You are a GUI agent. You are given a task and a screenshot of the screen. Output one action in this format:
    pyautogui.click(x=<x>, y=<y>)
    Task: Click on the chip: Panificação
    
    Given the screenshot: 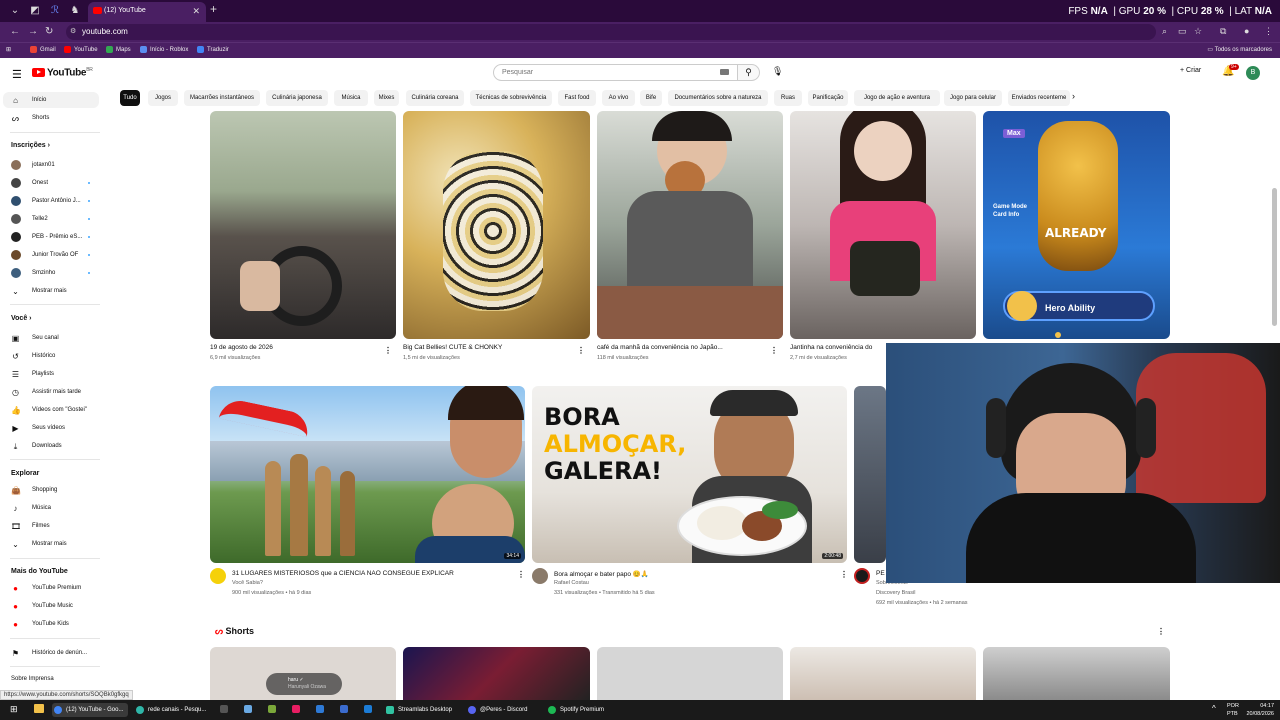 What is the action you would take?
    pyautogui.click(x=828, y=98)
    